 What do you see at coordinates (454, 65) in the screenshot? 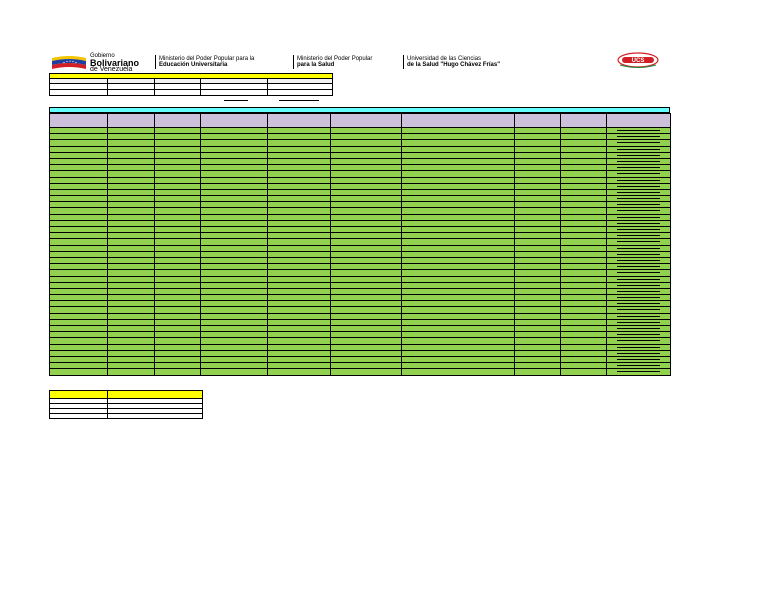
I see `university-line-2: de la Salud "Hugo Chávez Frías"` at bounding box center [454, 65].